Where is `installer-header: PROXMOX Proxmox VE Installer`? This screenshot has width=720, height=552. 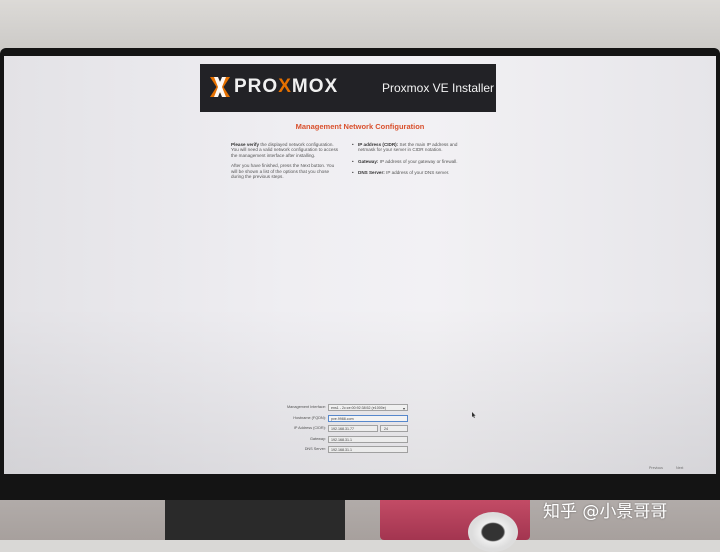 installer-header: PROXMOX Proxmox VE Installer is located at coordinates (348, 88).